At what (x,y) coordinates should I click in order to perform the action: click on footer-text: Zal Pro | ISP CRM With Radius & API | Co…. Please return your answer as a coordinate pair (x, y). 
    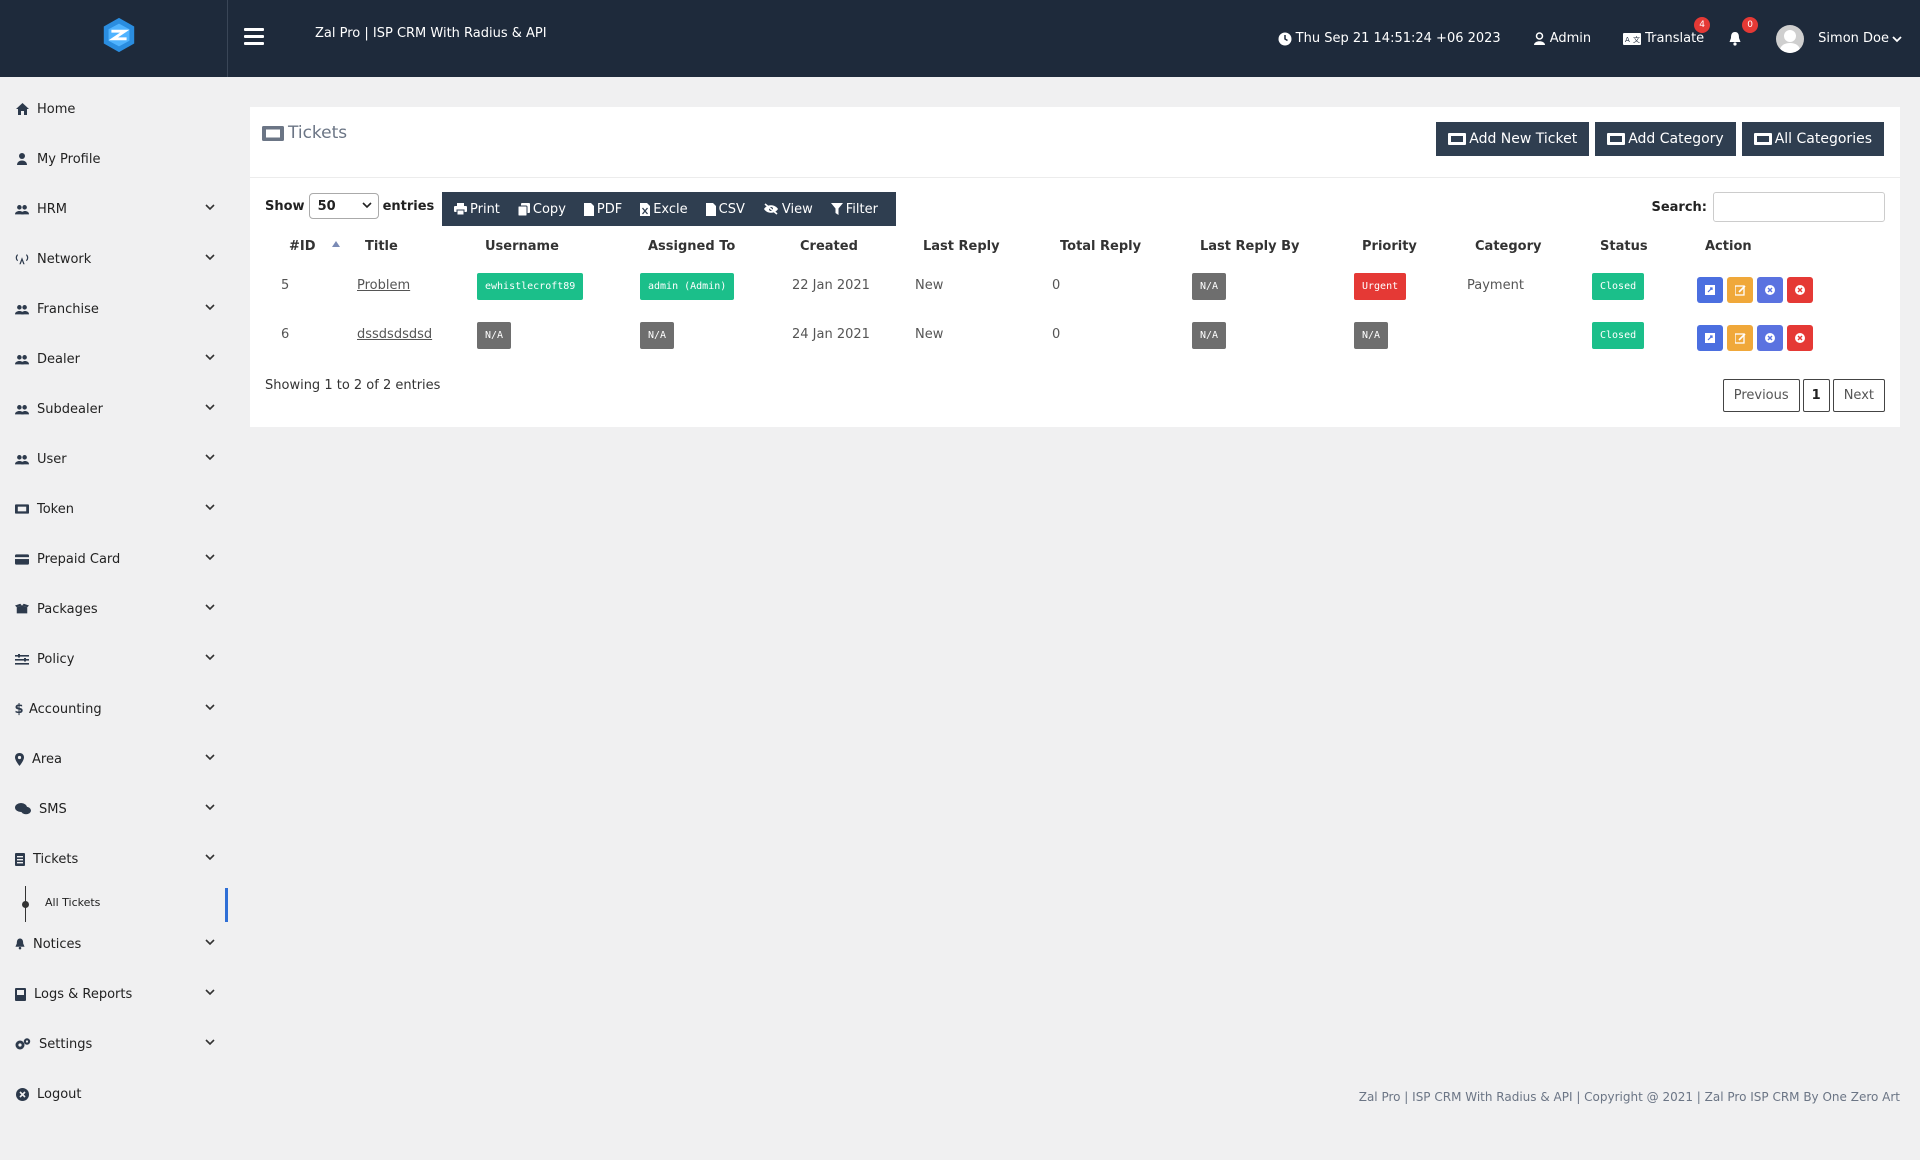
    Looking at the image, I should click on (1629, 1097).